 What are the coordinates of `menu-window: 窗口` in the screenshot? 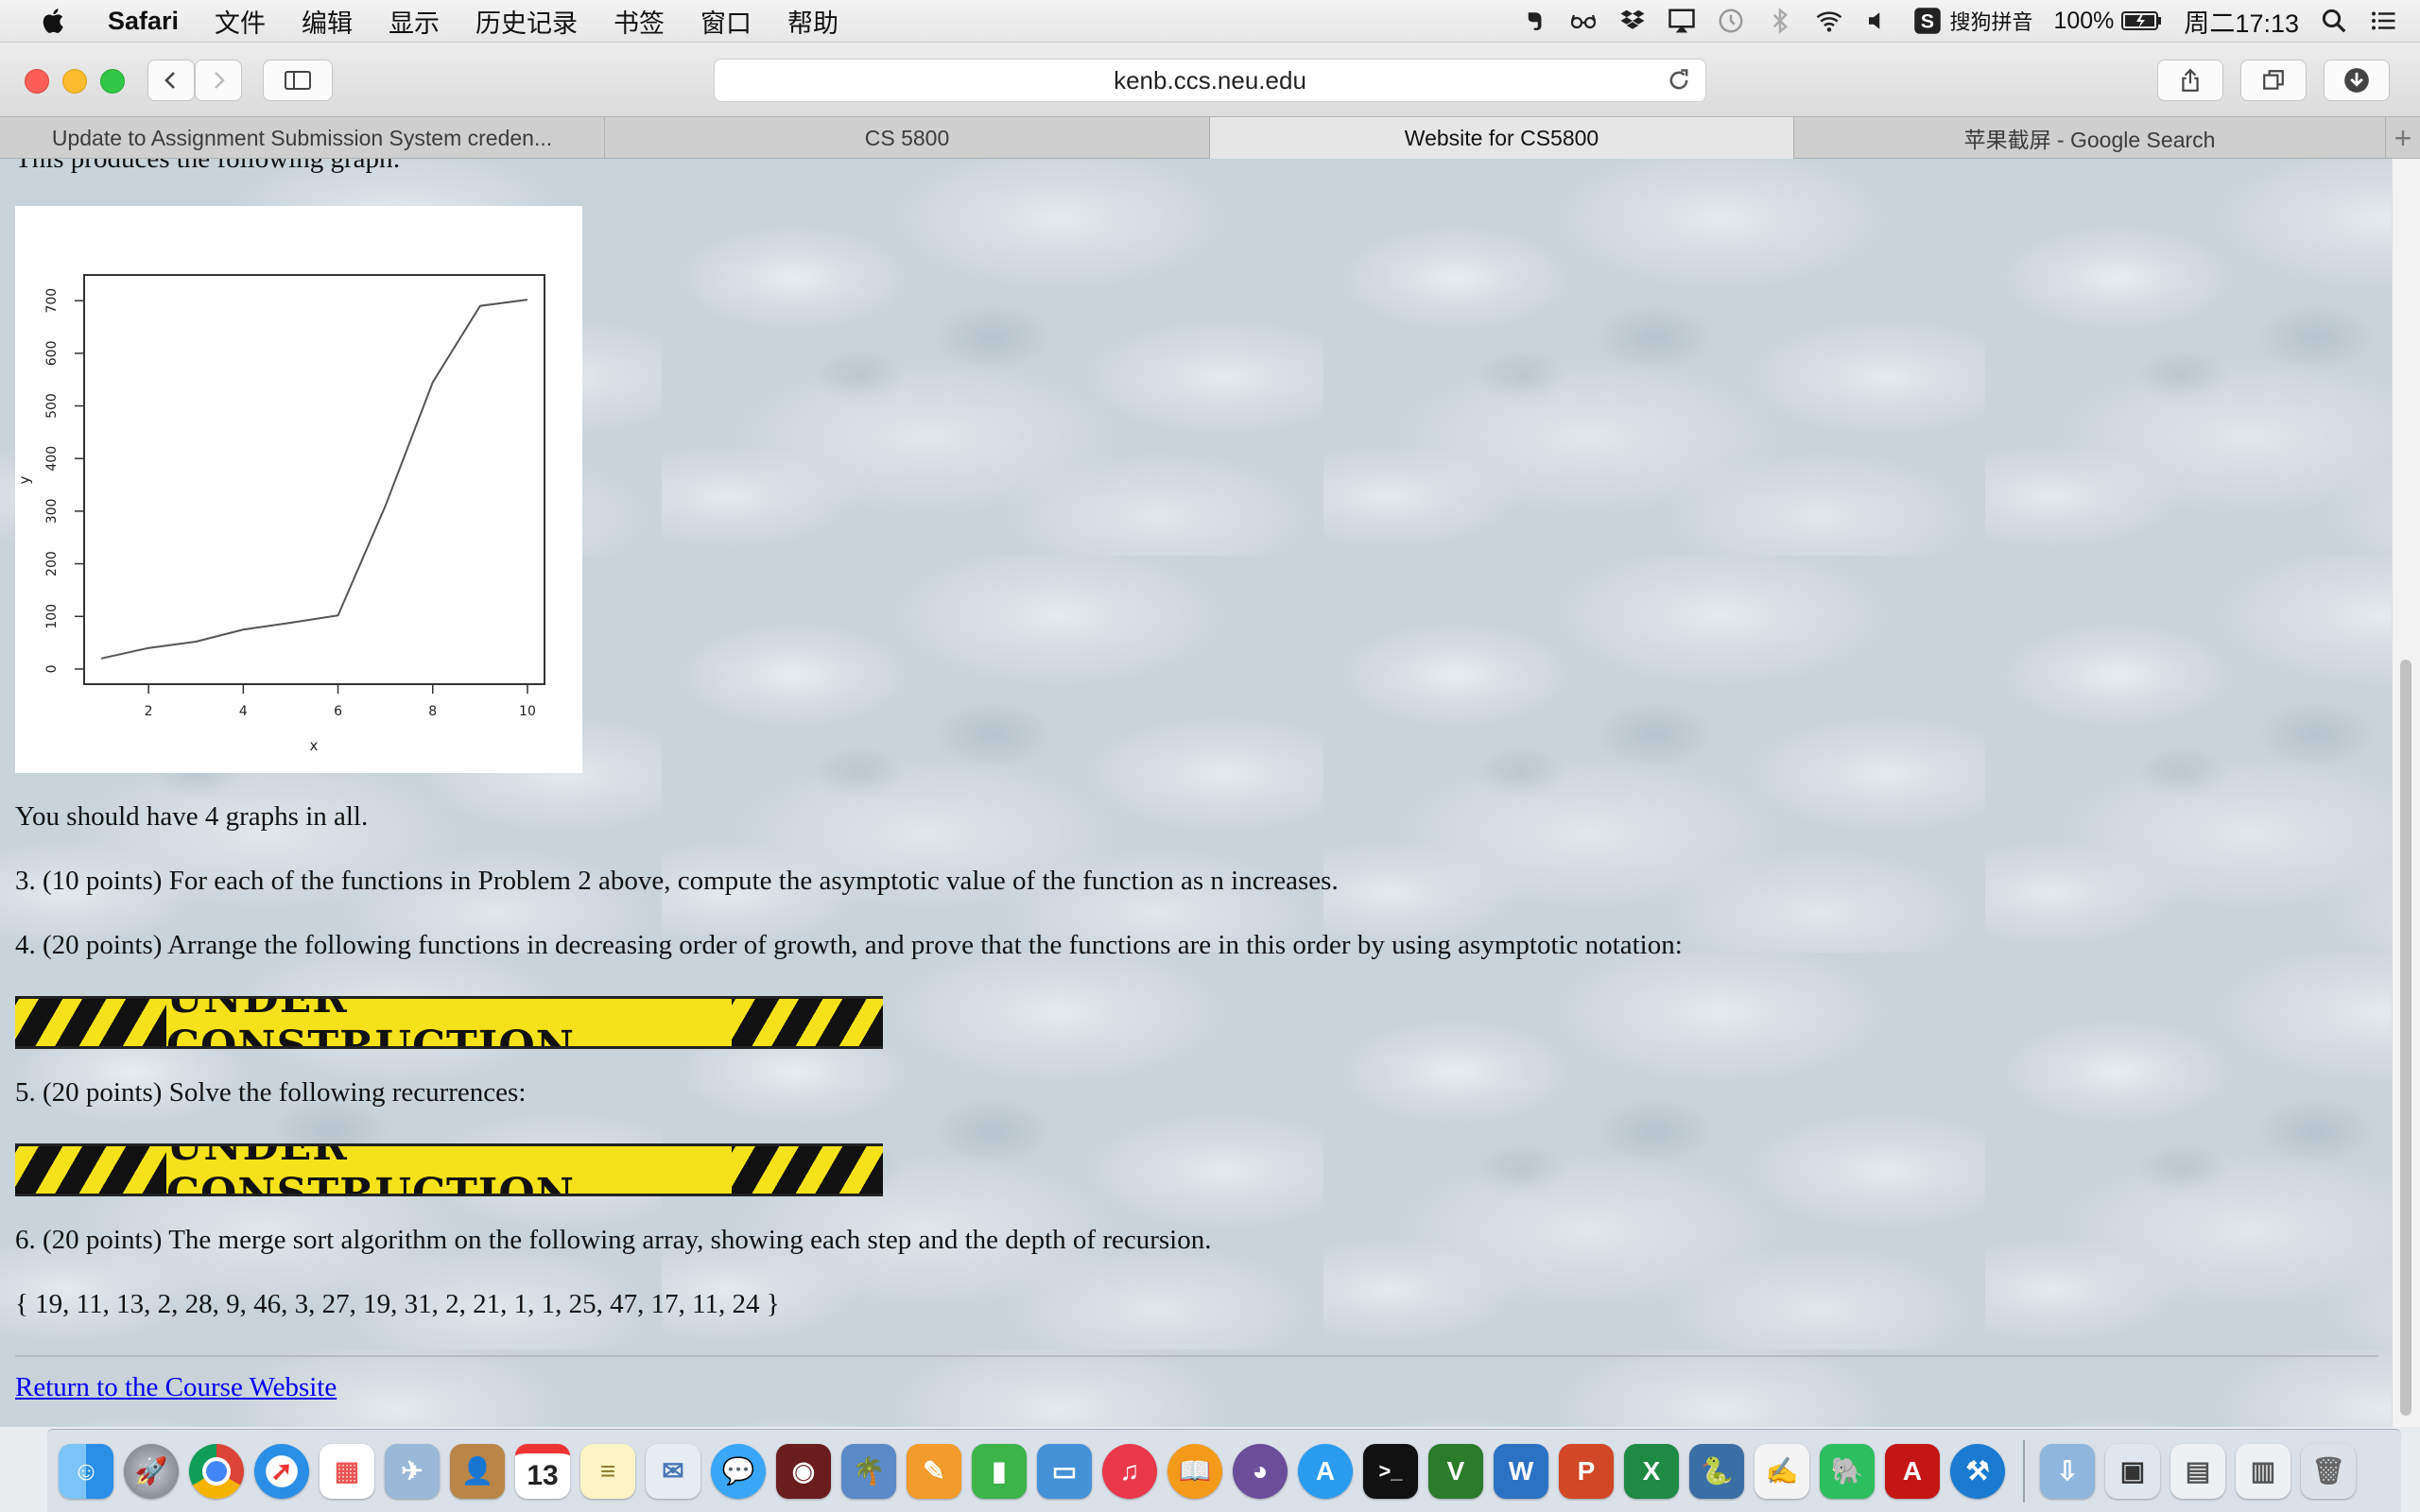 It's located at (726, 21).